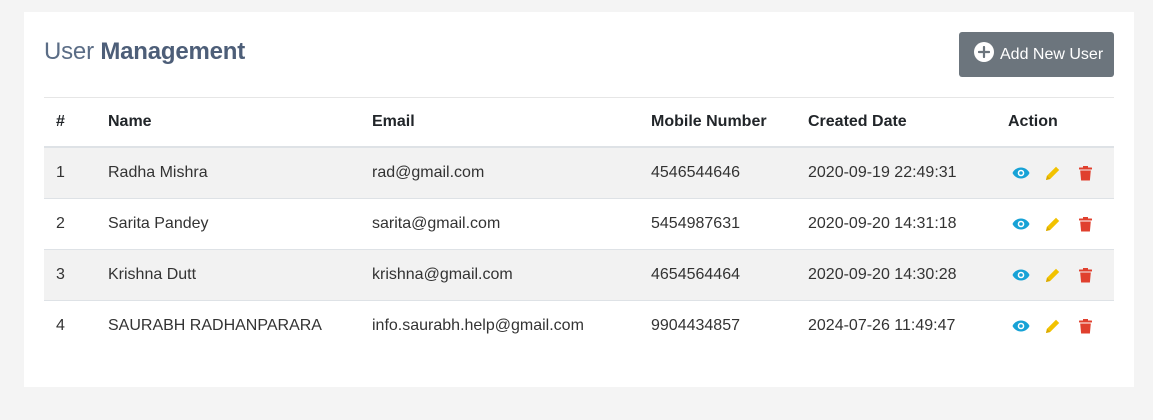  What do you see at coordinates (499, 122) in the screenshot?
I see `header-email: Email` at bounding box center [499, 122].